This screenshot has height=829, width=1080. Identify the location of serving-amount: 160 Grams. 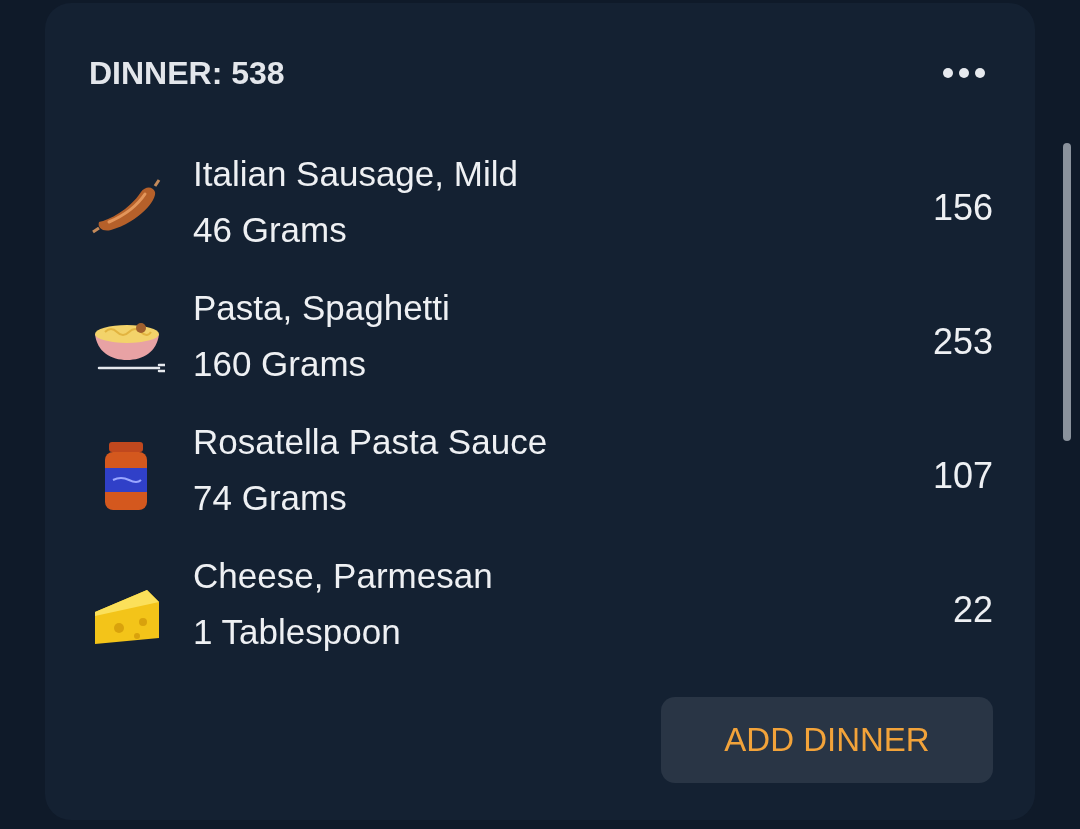
(280, 364).